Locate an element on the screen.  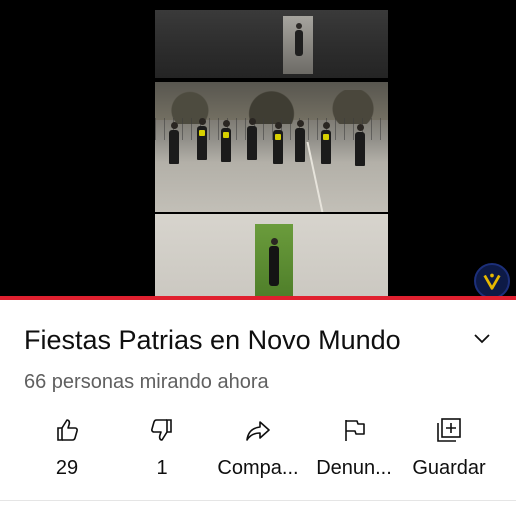
like-button: 29 is located at coordinates (67, 447).